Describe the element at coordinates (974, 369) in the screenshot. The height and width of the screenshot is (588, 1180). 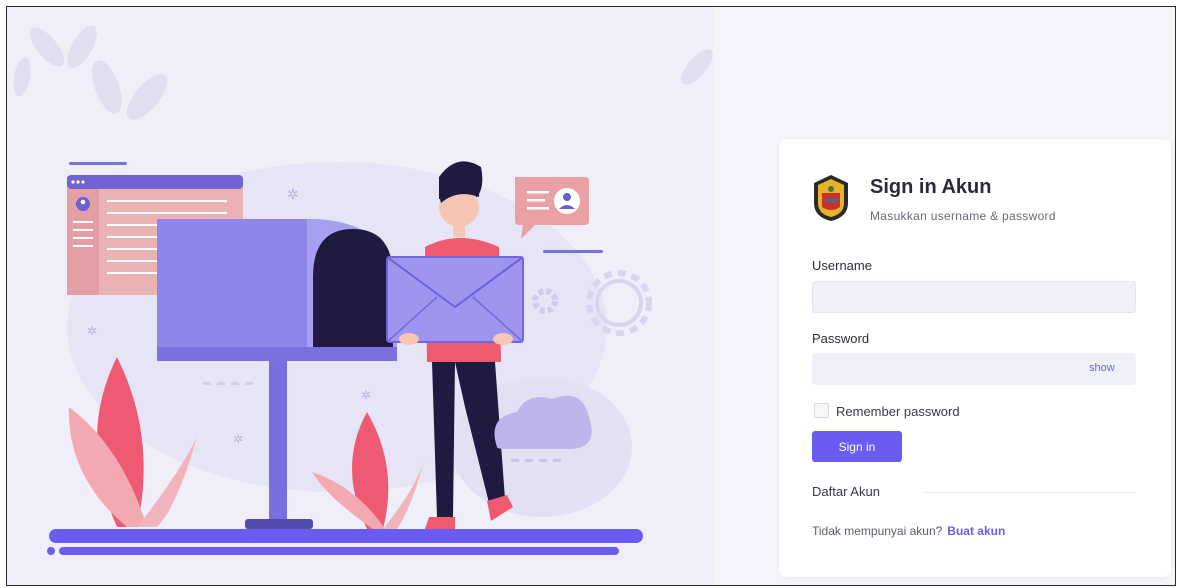
I see `password-input` at that location.